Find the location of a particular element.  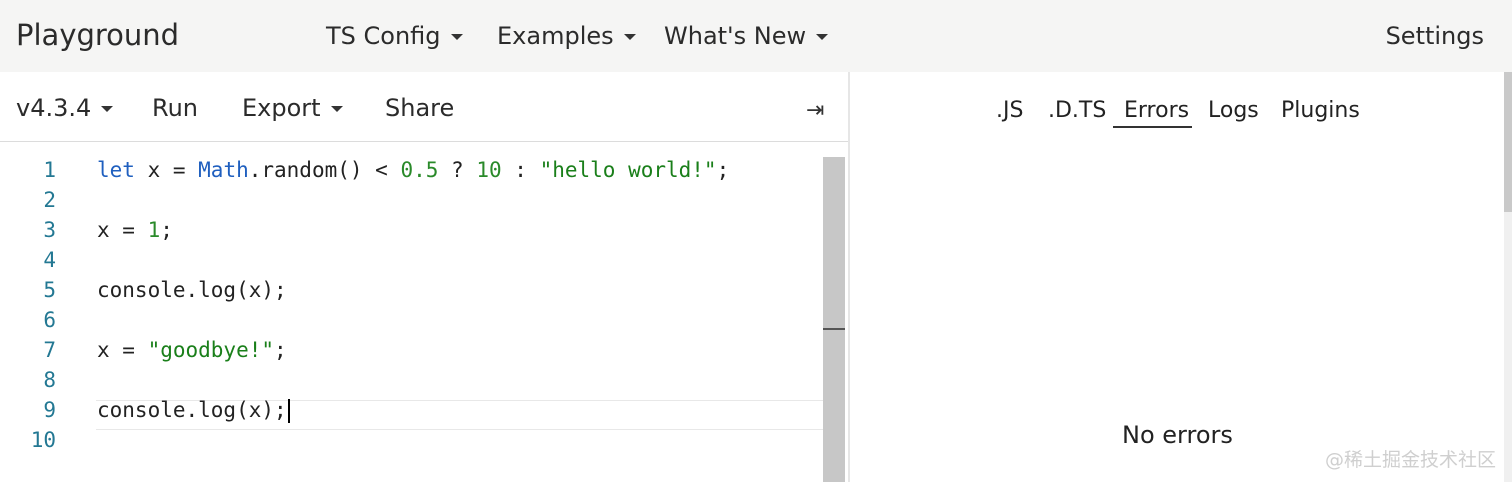

code-line: 2 is located at coordinates (424, 203).